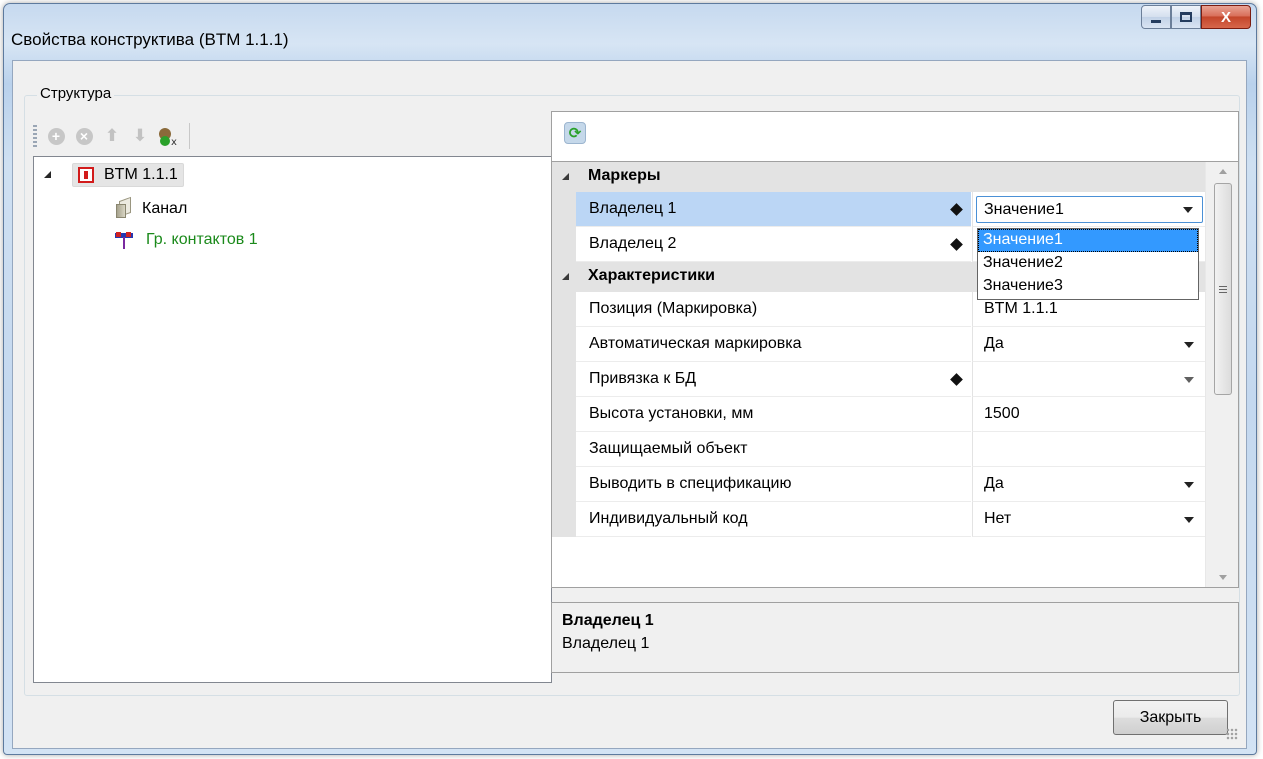  What do you see at coordinates (630, 32) in the screenshot?
I see `title-bar: Свойства конструктива (BTM 1.1.1) X` at bounding box center [630, 32].